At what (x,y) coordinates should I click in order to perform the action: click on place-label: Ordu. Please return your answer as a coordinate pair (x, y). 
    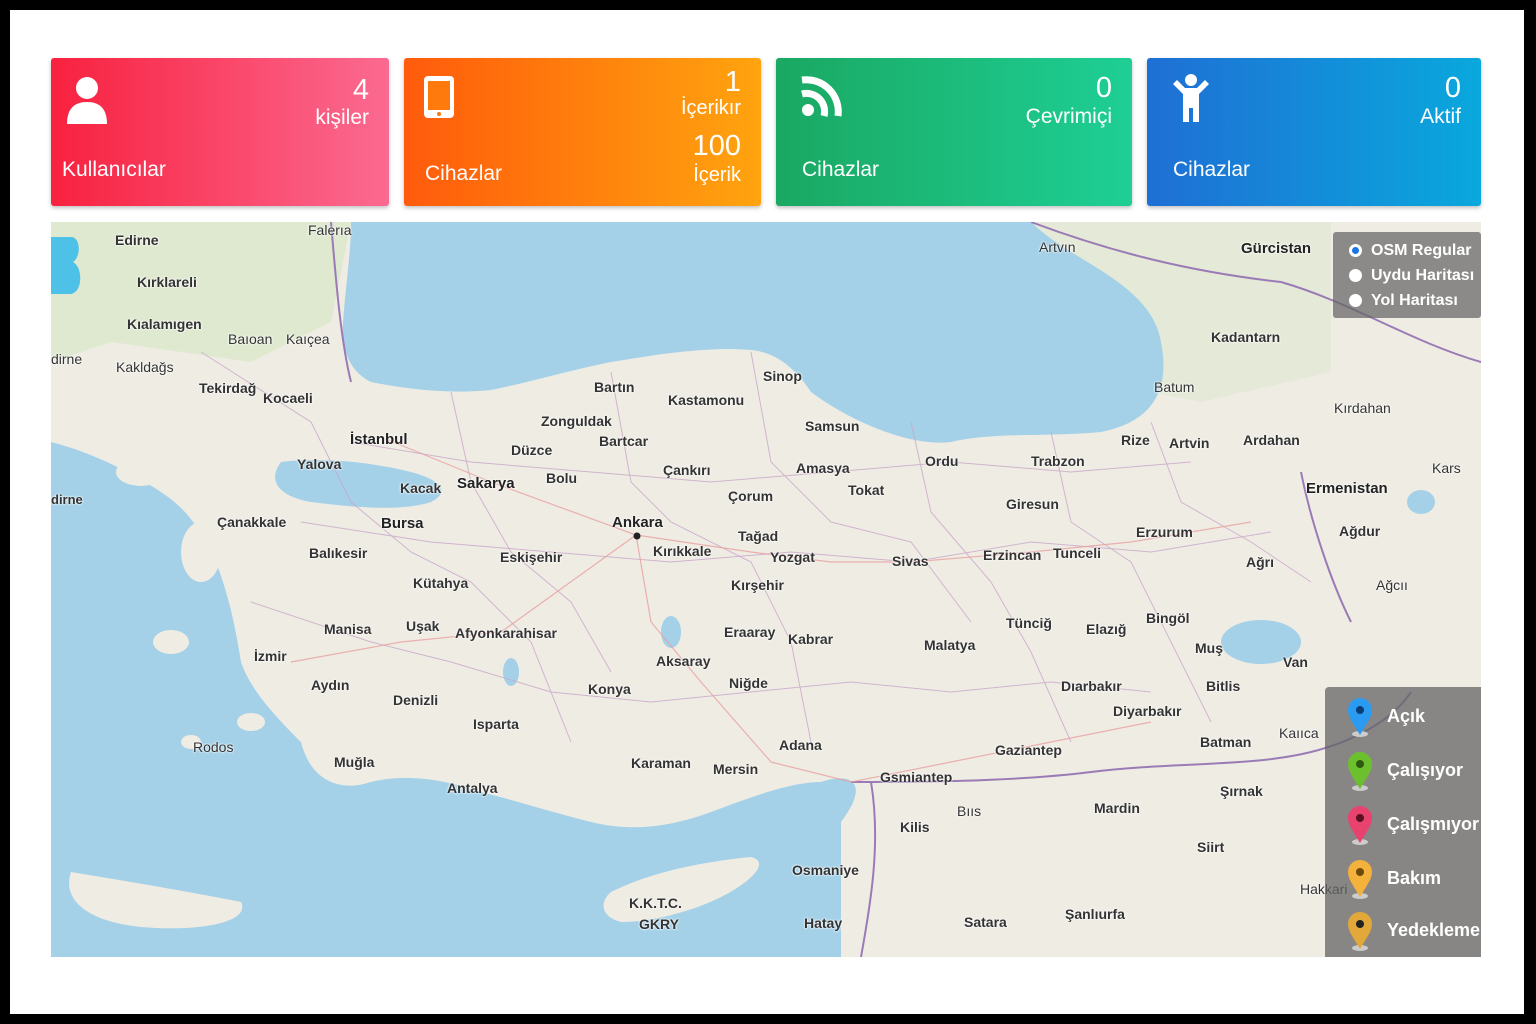
    Looking at the image, I should click on (942, 461).